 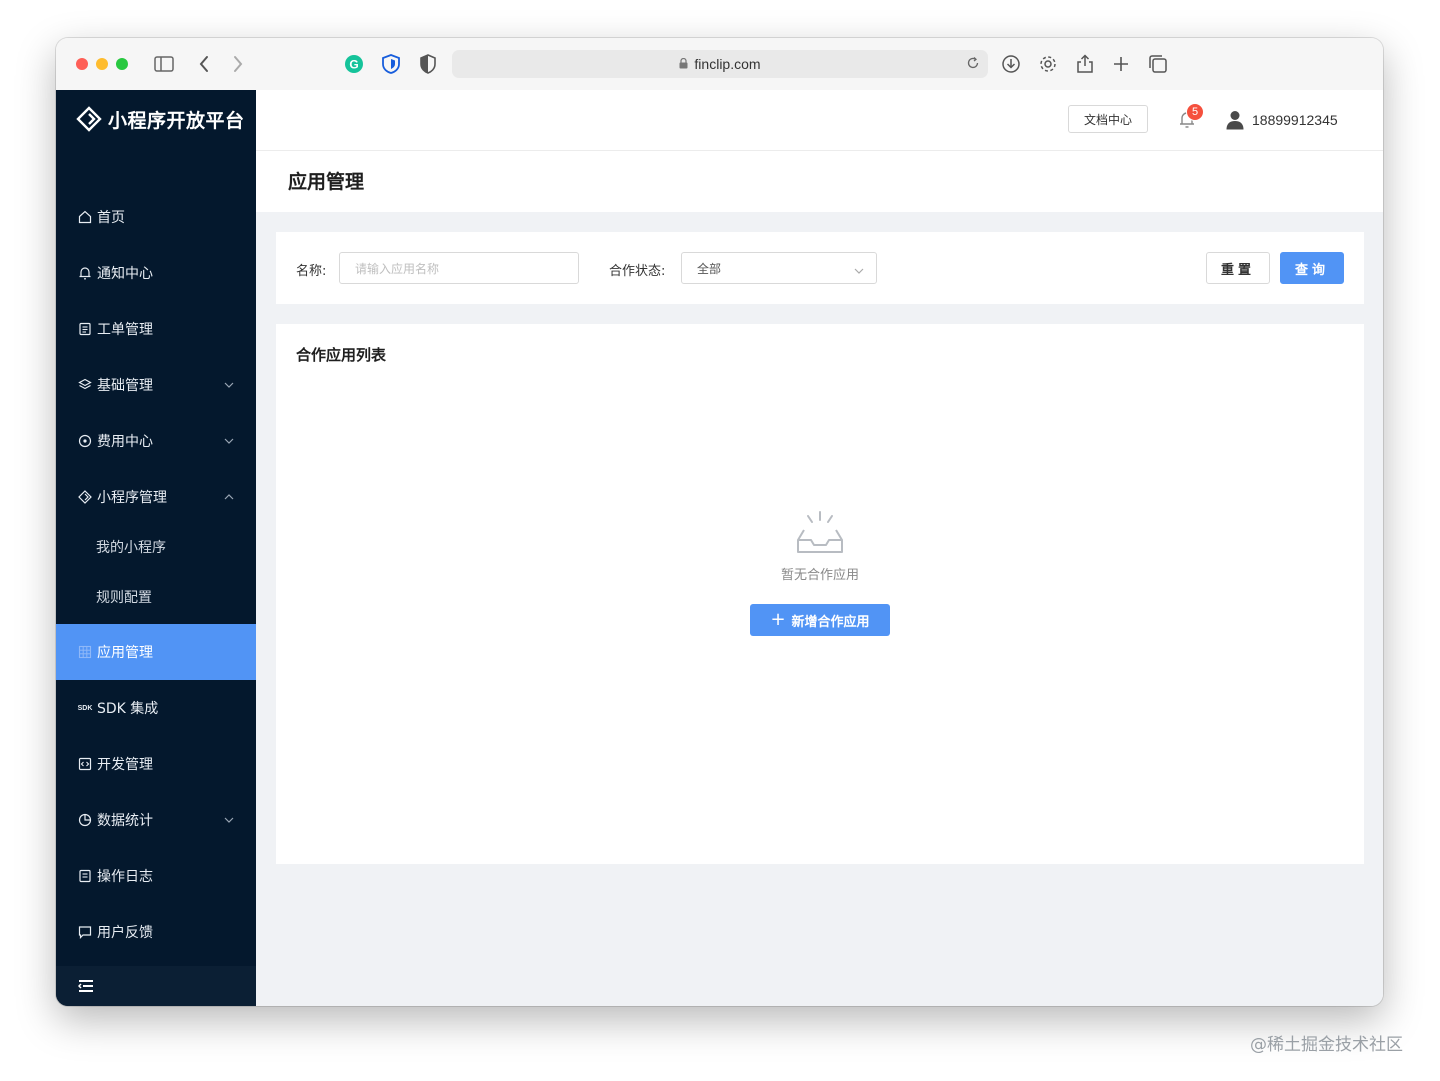 I want to click on sidebar-item-label: 开发管理, so click(x=125, y=765).